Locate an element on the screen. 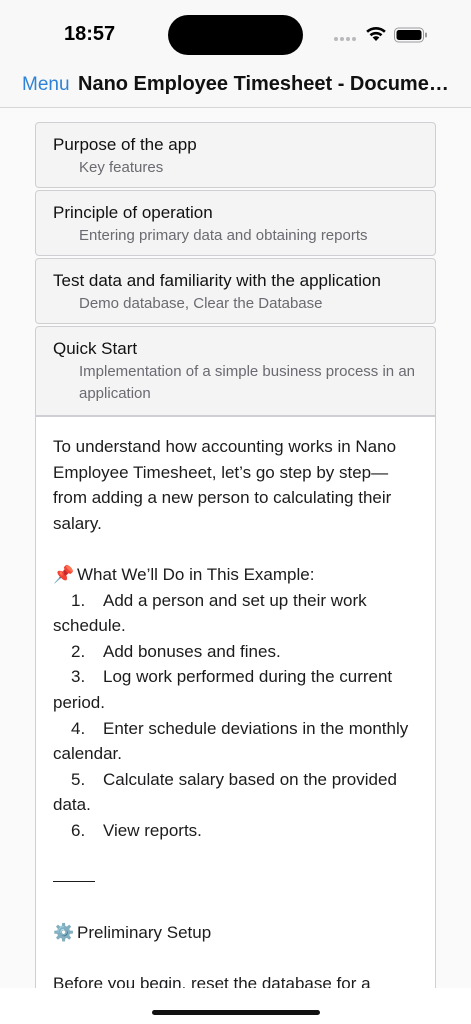 The width and height of the screenshot is (471, 1024). setup-heading-text: Preliminary Setup is located at coordinates (144, 932).